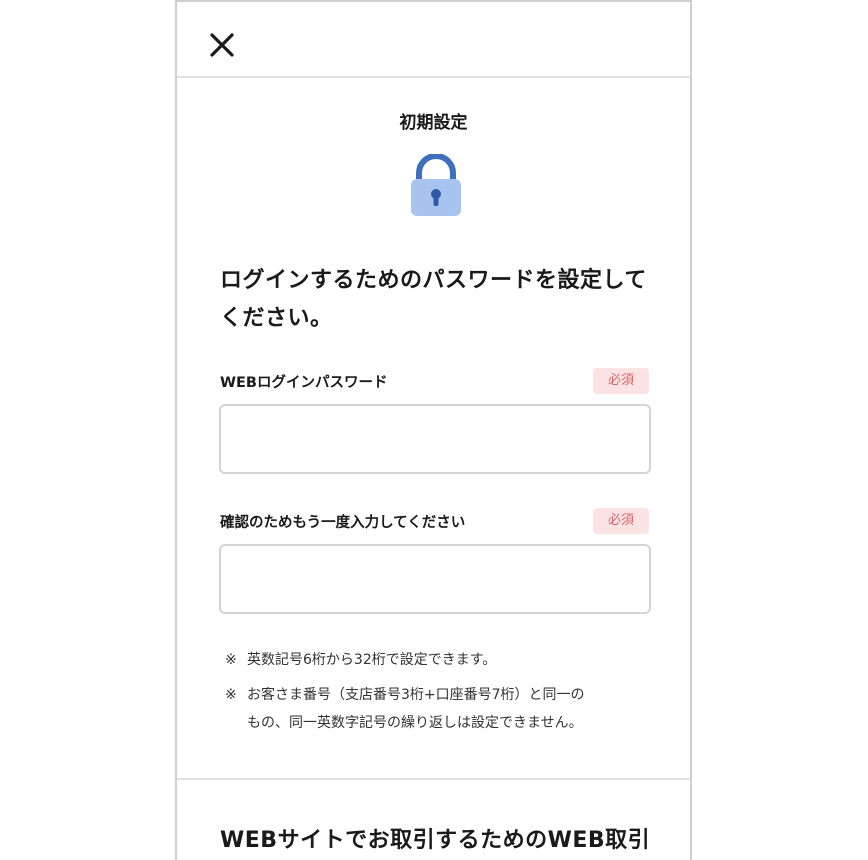  What do you see at coordinates (435, 579) in the screenshot?
I see `confirm-password-input` at bounding box center [435, 579].